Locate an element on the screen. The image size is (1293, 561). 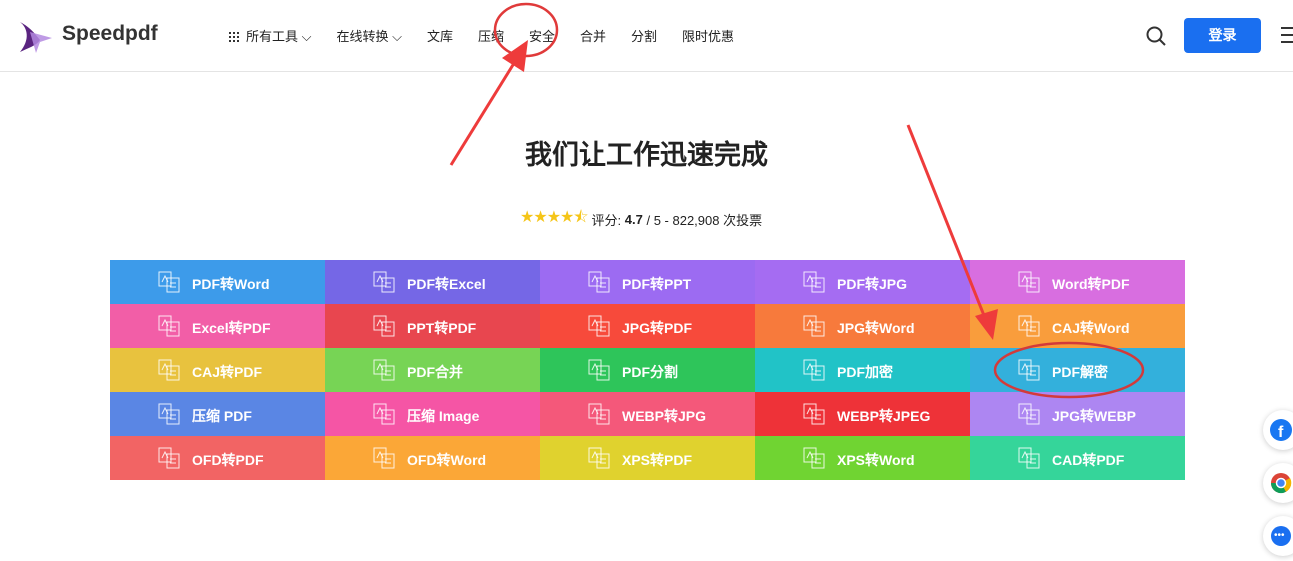
nav-online-convert: 在线转换 ⌵ is located at coordinates (368, 35).